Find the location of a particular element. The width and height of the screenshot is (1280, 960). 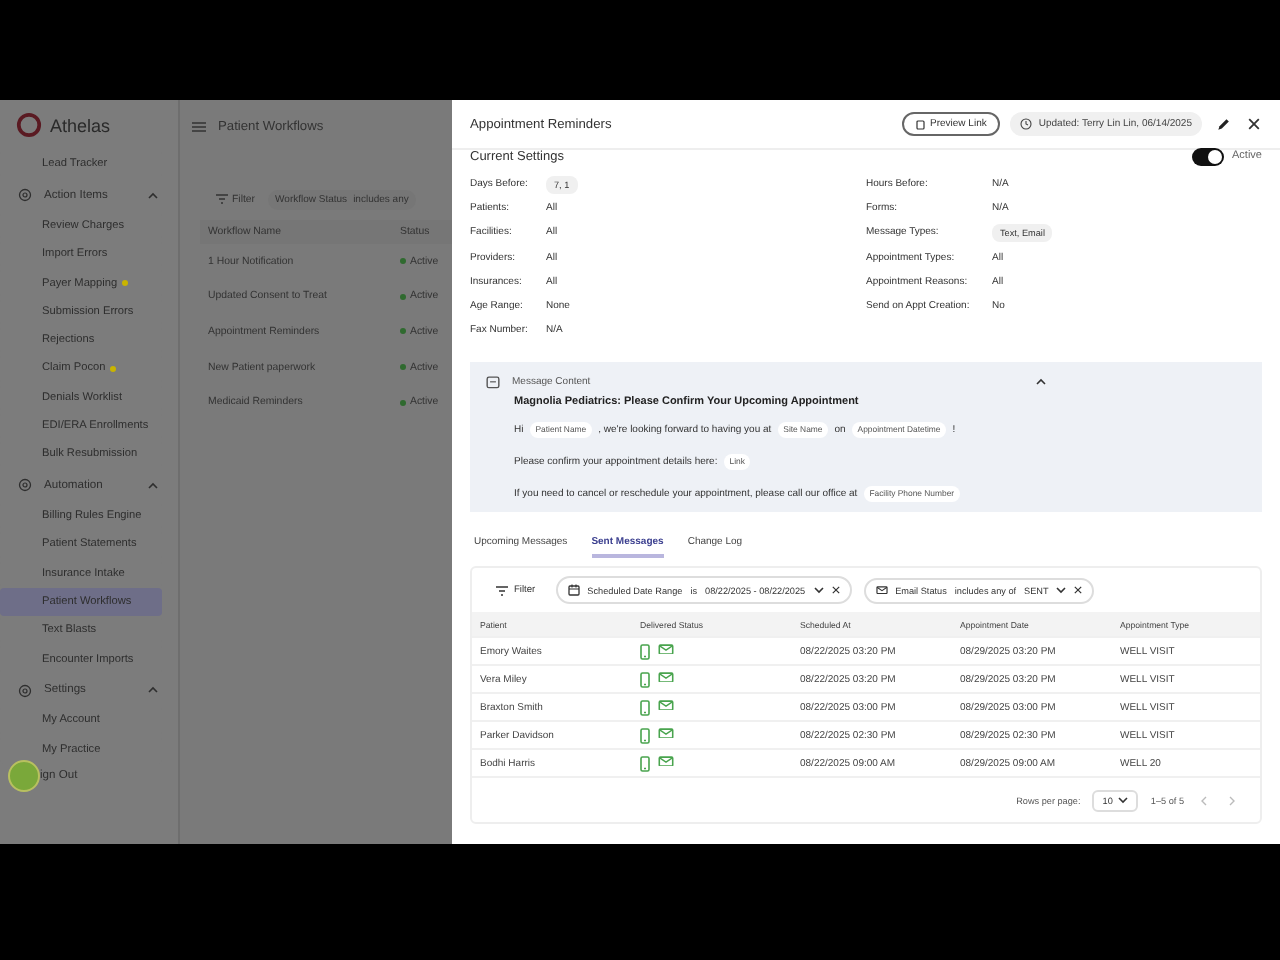

message-icon is located at coordinates (493, 382).